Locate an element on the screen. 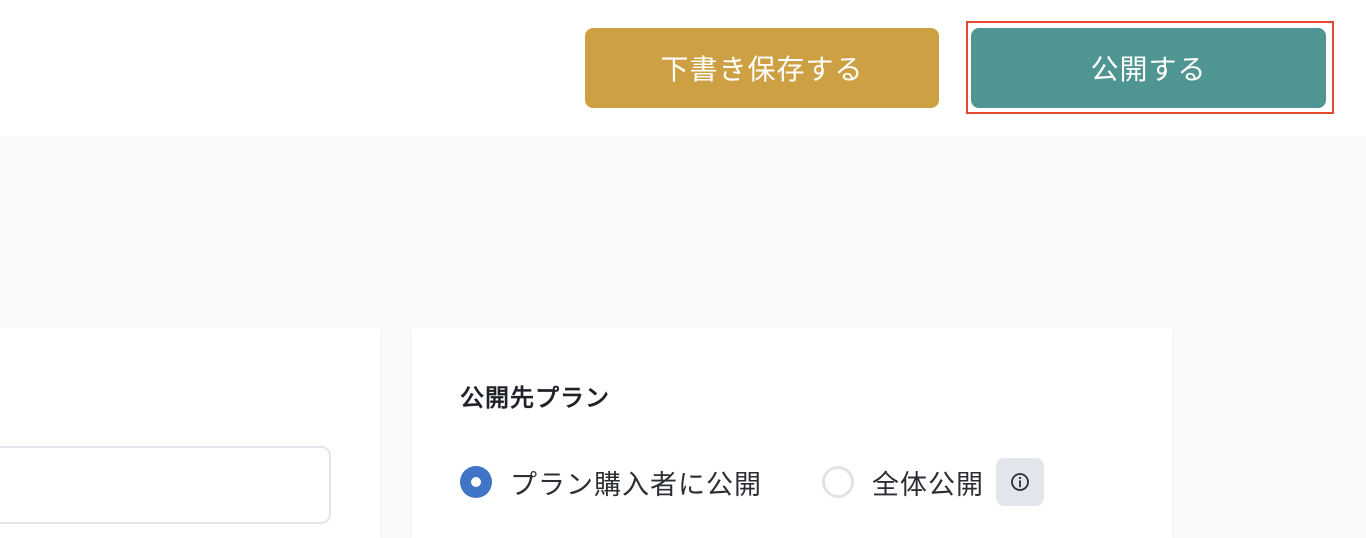  radio-selected-icon is located at coordinates (476, 482).